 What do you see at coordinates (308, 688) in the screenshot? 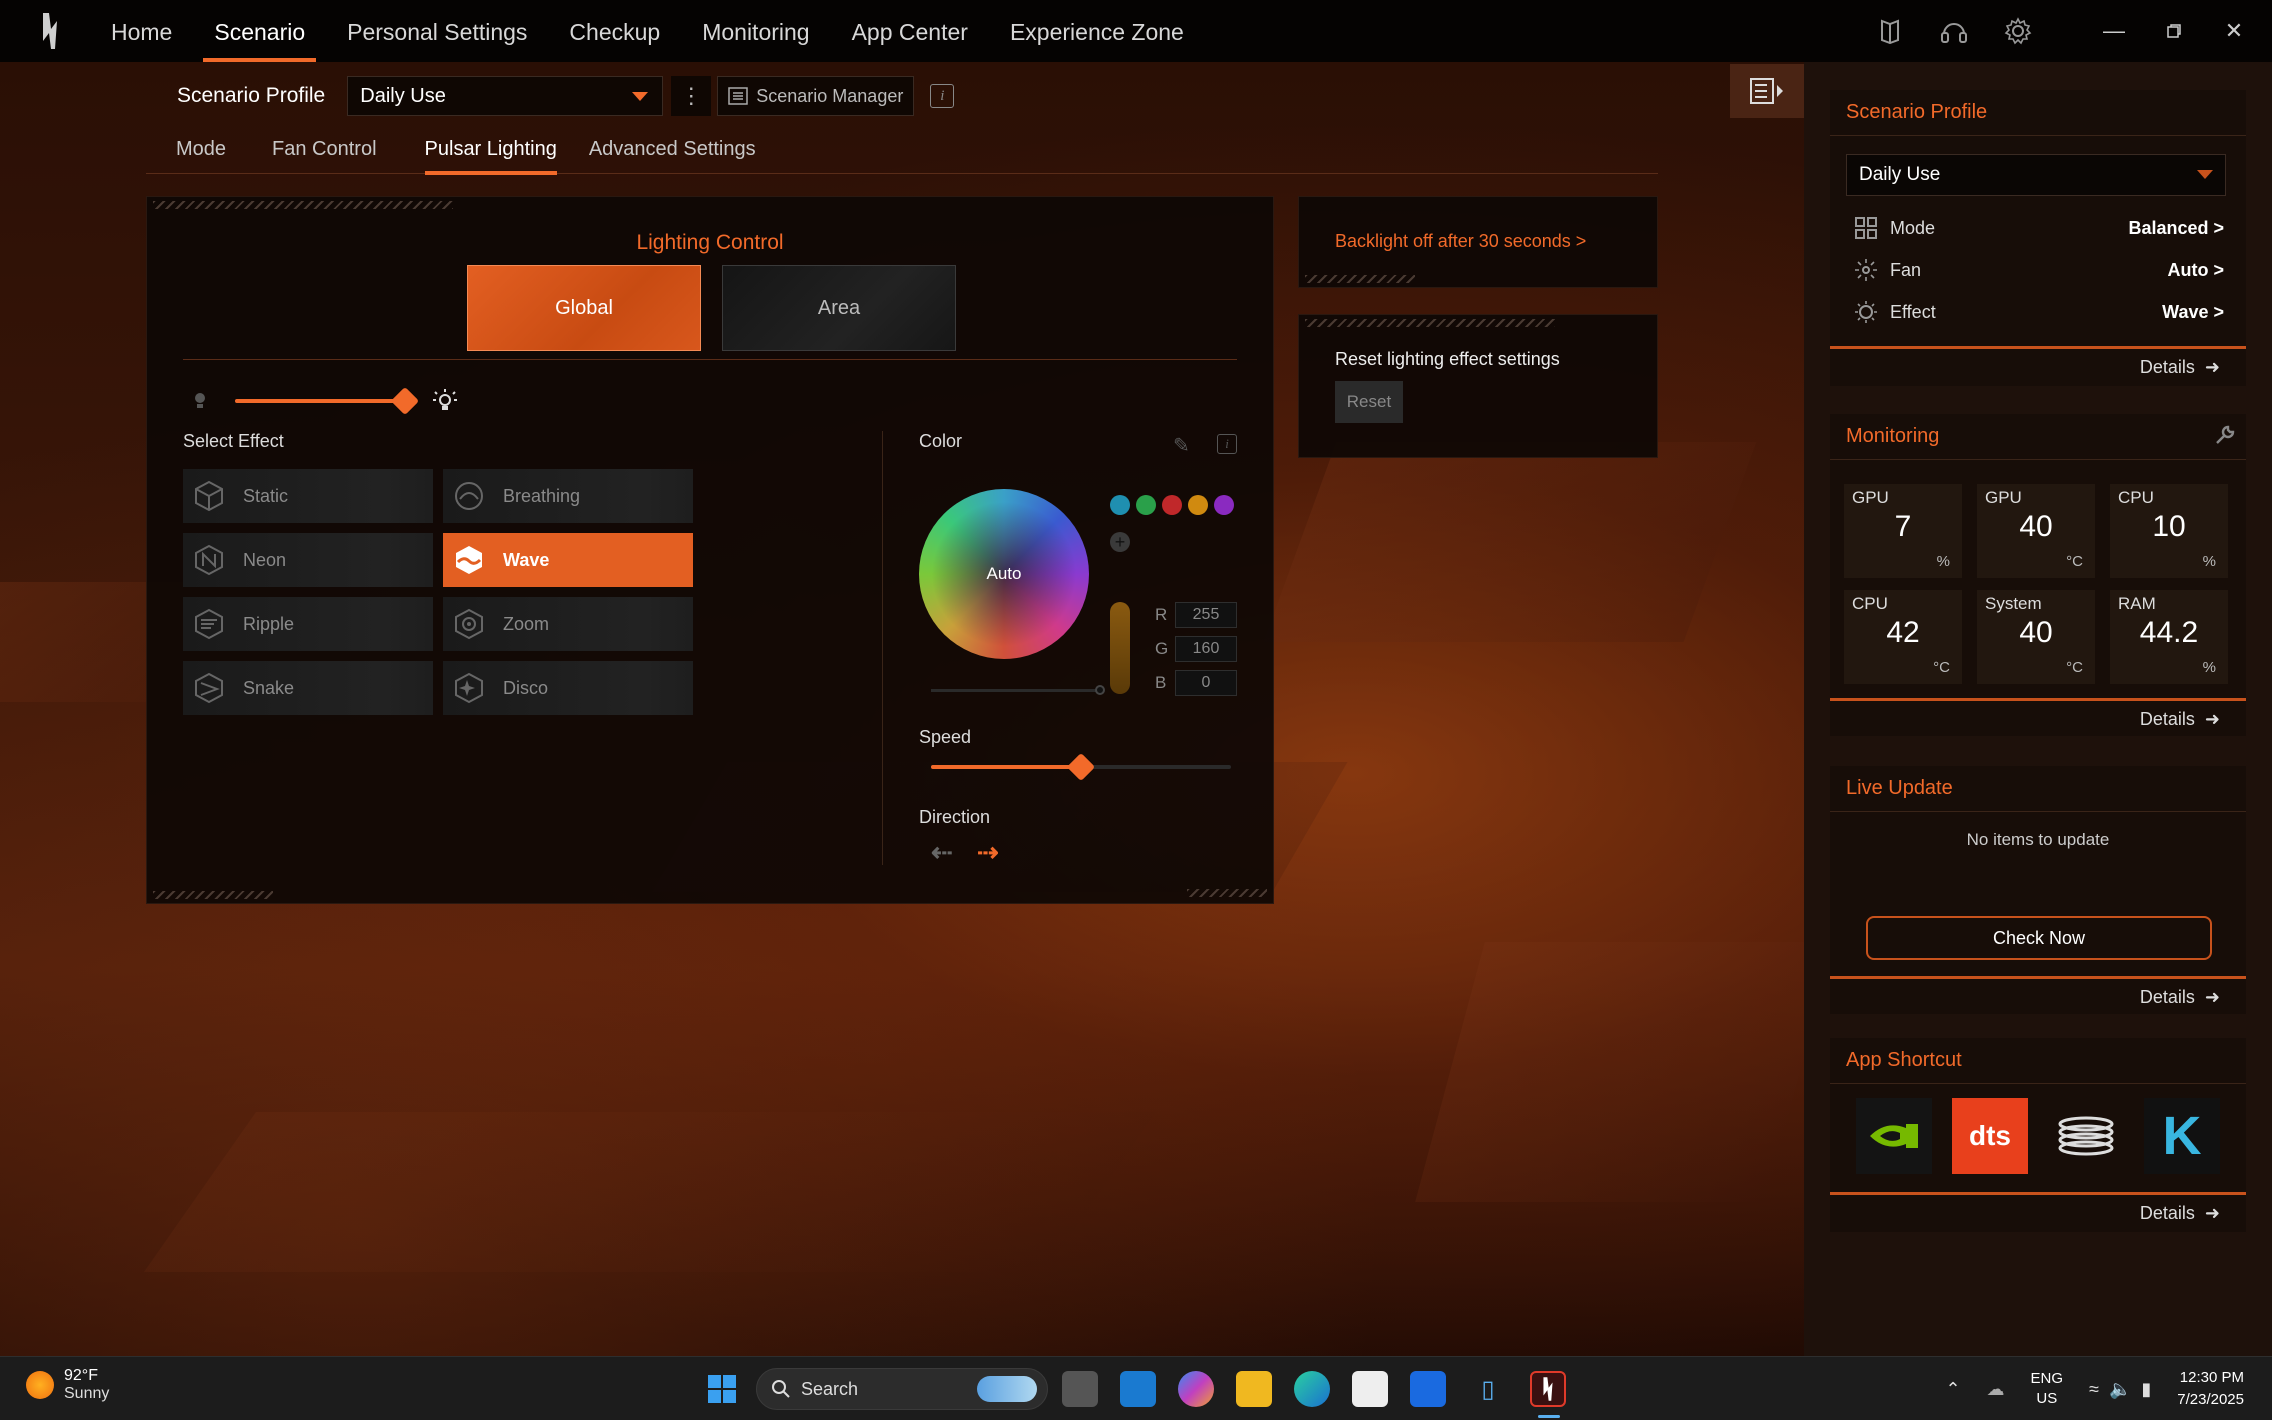
I see `effect-snake: Snake` at bounding box center [308, 688].